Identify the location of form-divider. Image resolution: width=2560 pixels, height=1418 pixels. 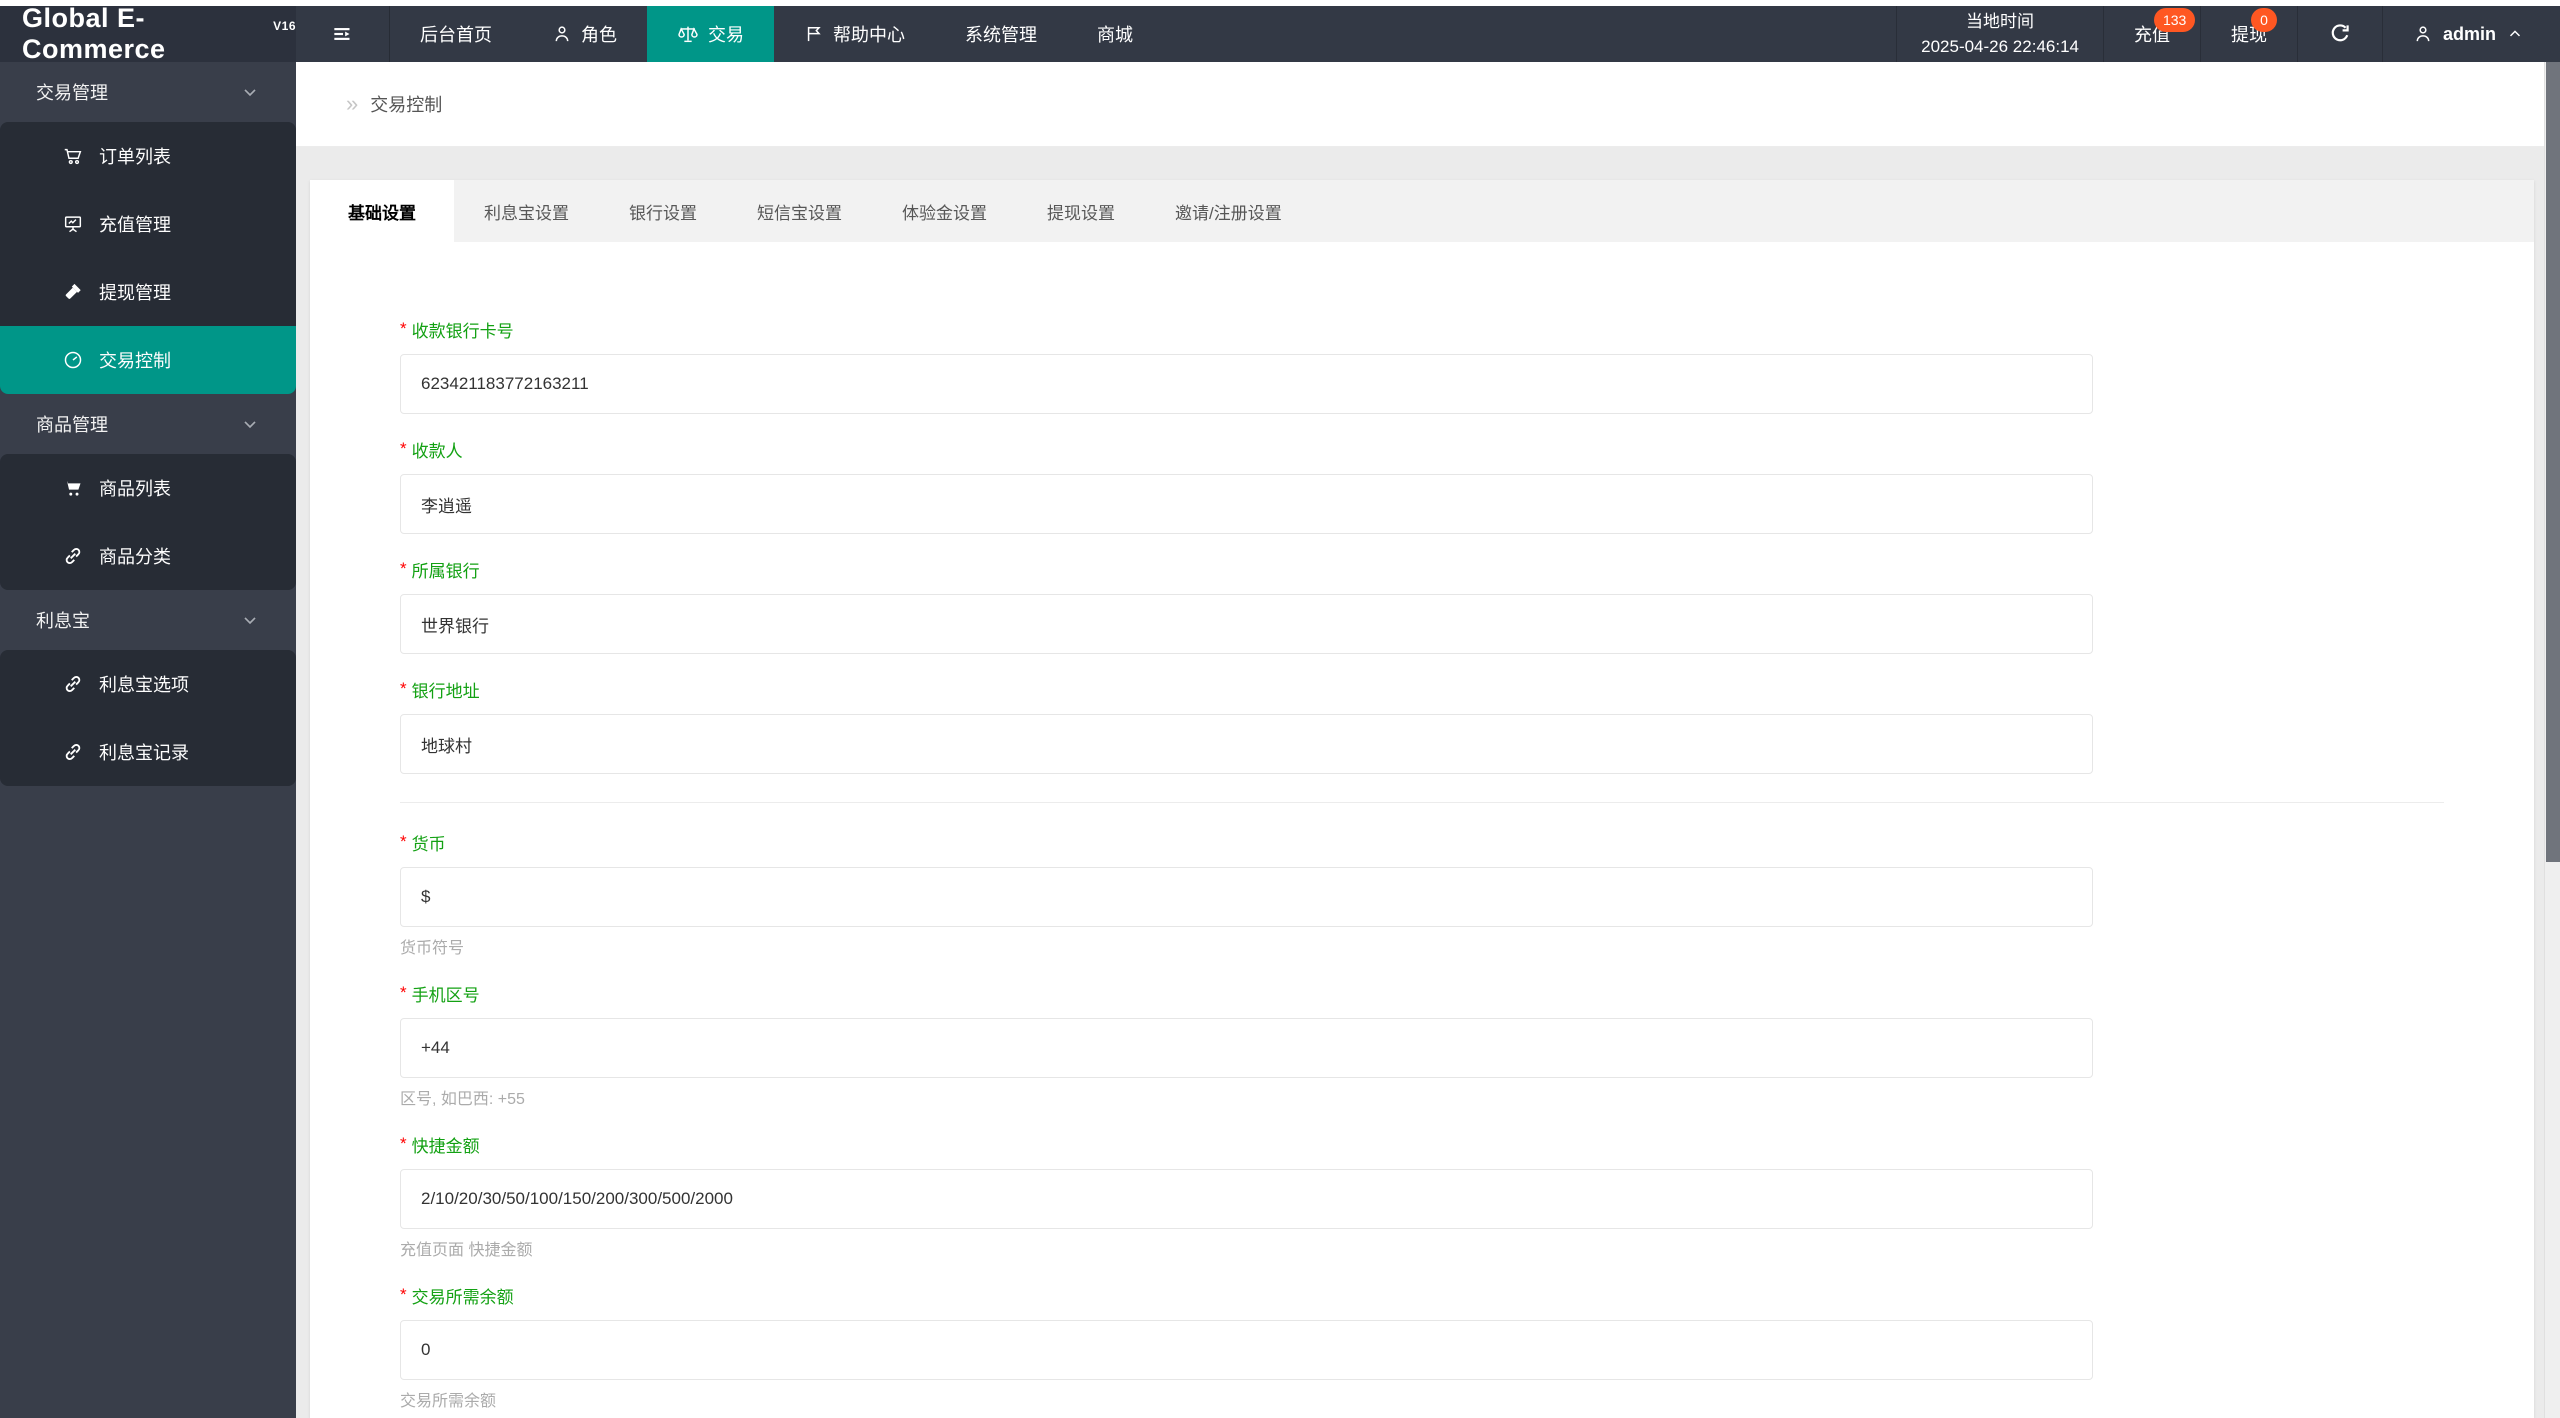
(1422, 802).